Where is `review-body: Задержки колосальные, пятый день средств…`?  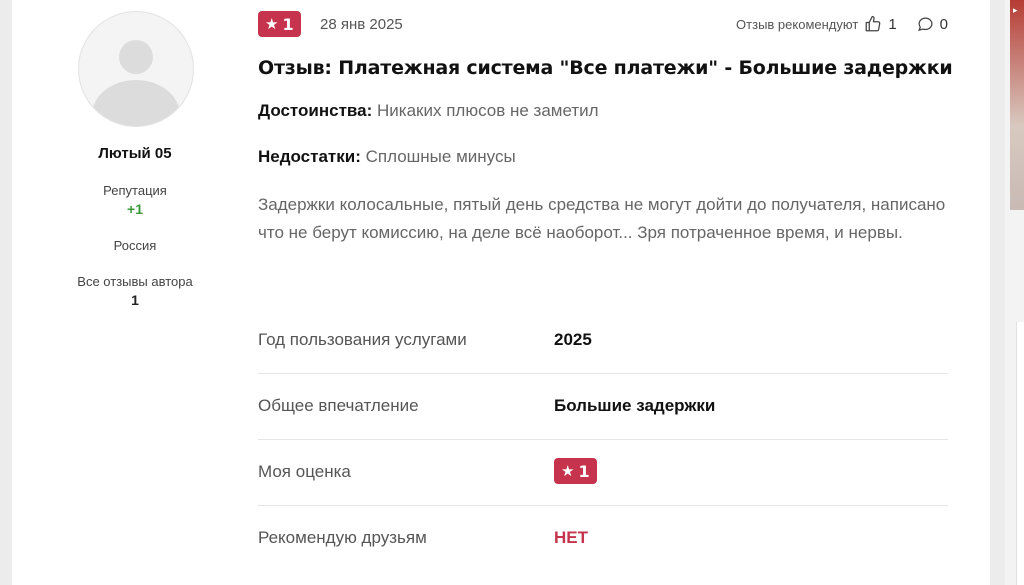
review-body: Задержки колосальные, пятый день средств… is located at coordinates (602, 218).